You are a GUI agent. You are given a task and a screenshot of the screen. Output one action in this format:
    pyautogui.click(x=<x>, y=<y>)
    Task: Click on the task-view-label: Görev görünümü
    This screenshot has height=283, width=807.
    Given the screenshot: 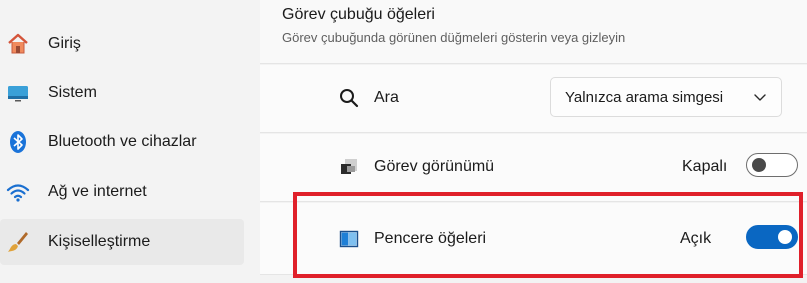 What is the action you would take?
    pyautogui.click(x=434, y=166)
    